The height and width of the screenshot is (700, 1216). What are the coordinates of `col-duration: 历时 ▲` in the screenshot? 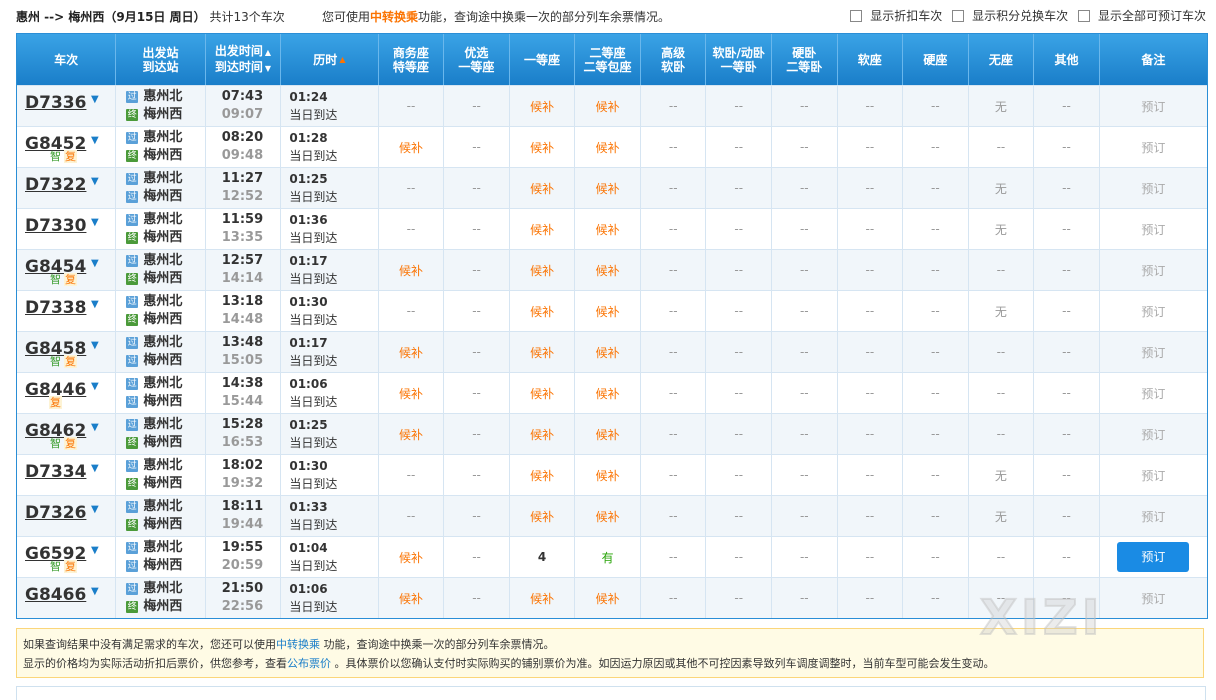 It's located at (330, 59).